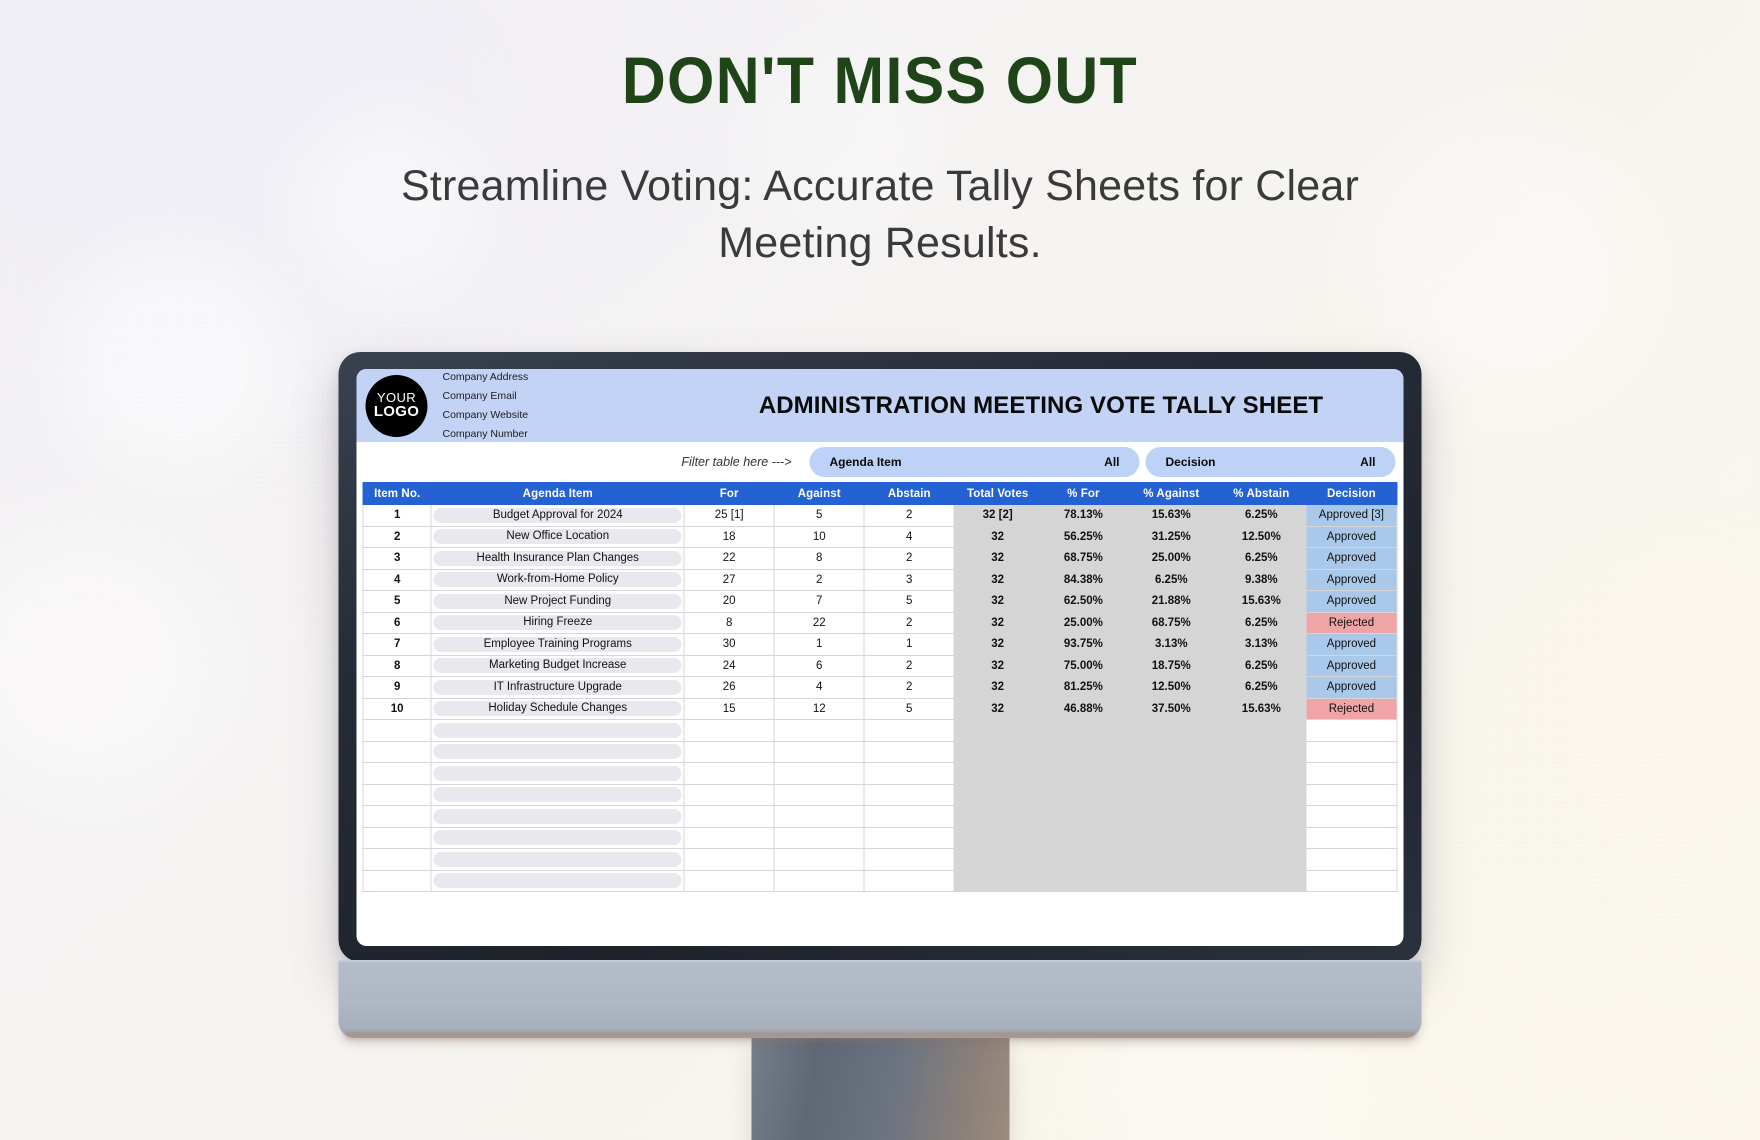 This screenshot has width=1760, height=1140. What do you see at coordinates (1171, 579) in the screenshot?
I see `cell-pct-against: 6.25%` at bounding box center [1171, 579].